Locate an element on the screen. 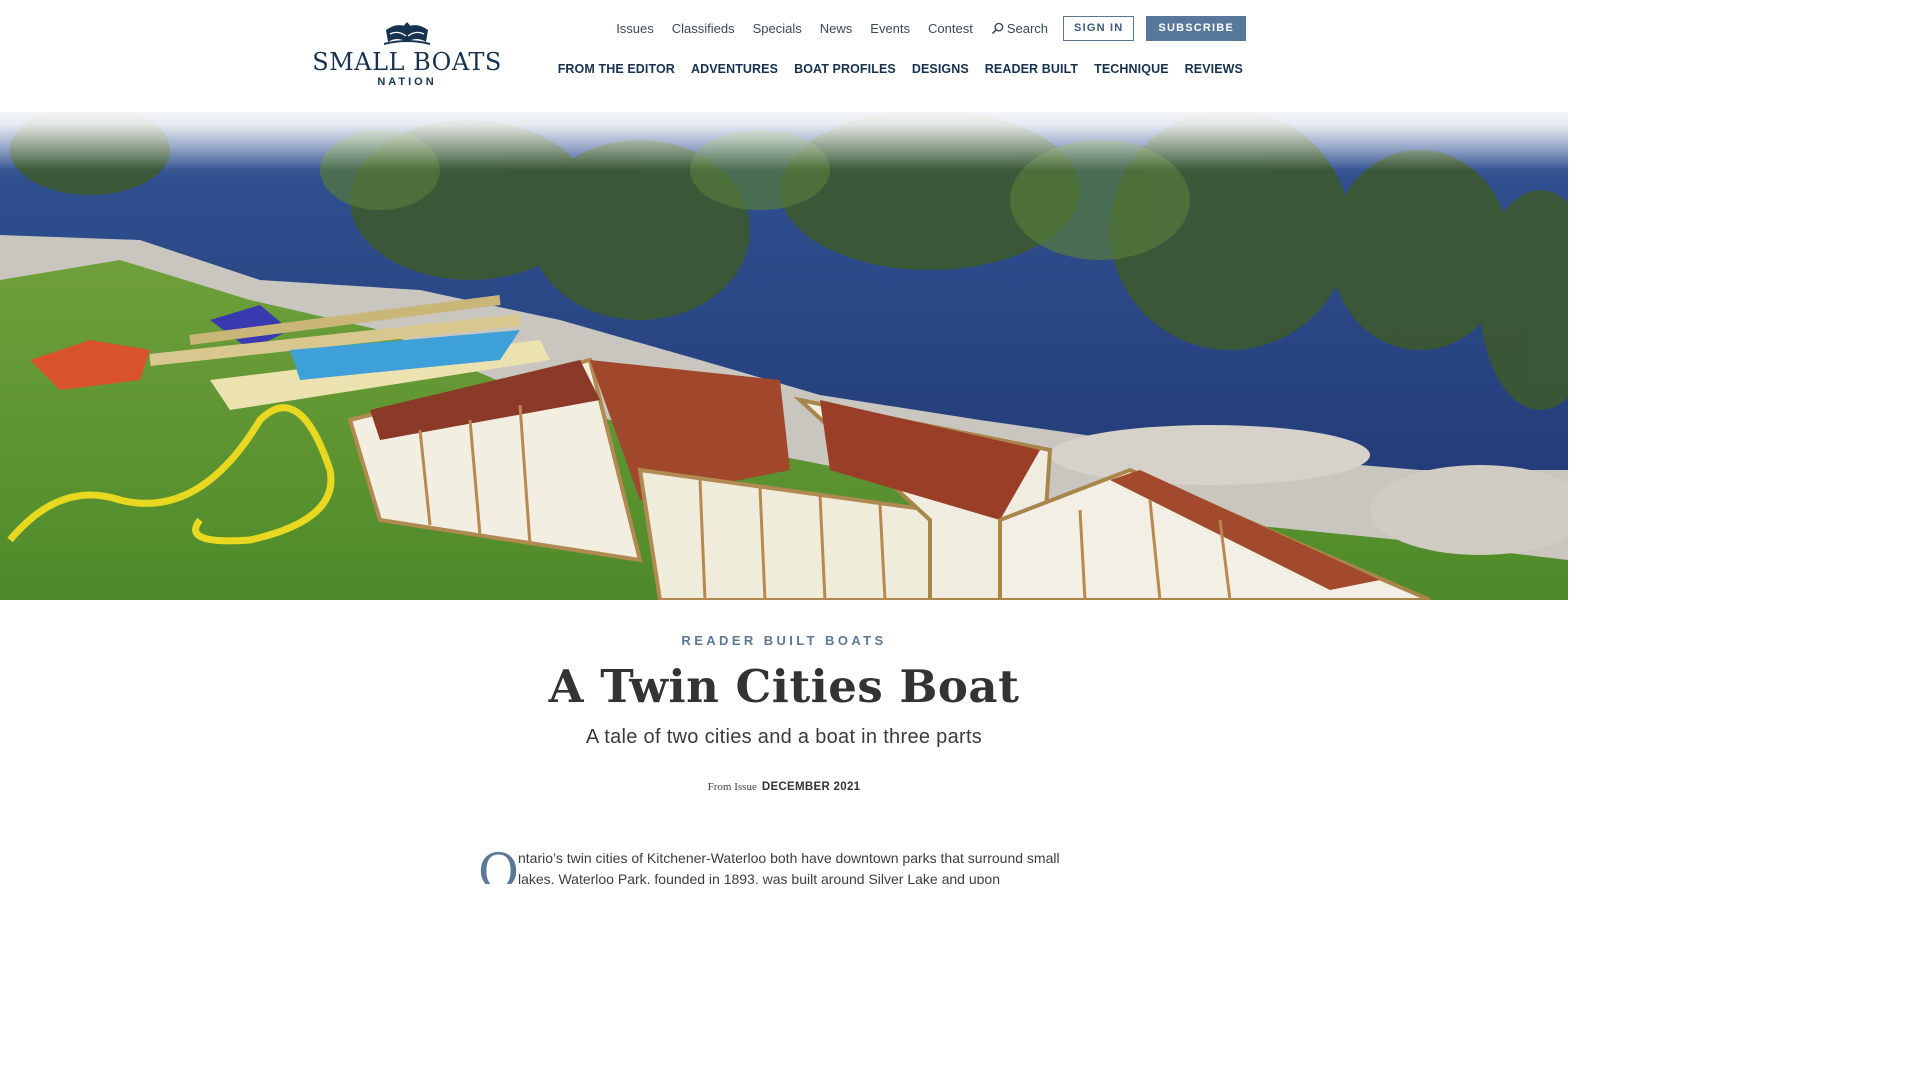  nav-link-reviews: REVIEWS is located at coordinates (1214, 69).